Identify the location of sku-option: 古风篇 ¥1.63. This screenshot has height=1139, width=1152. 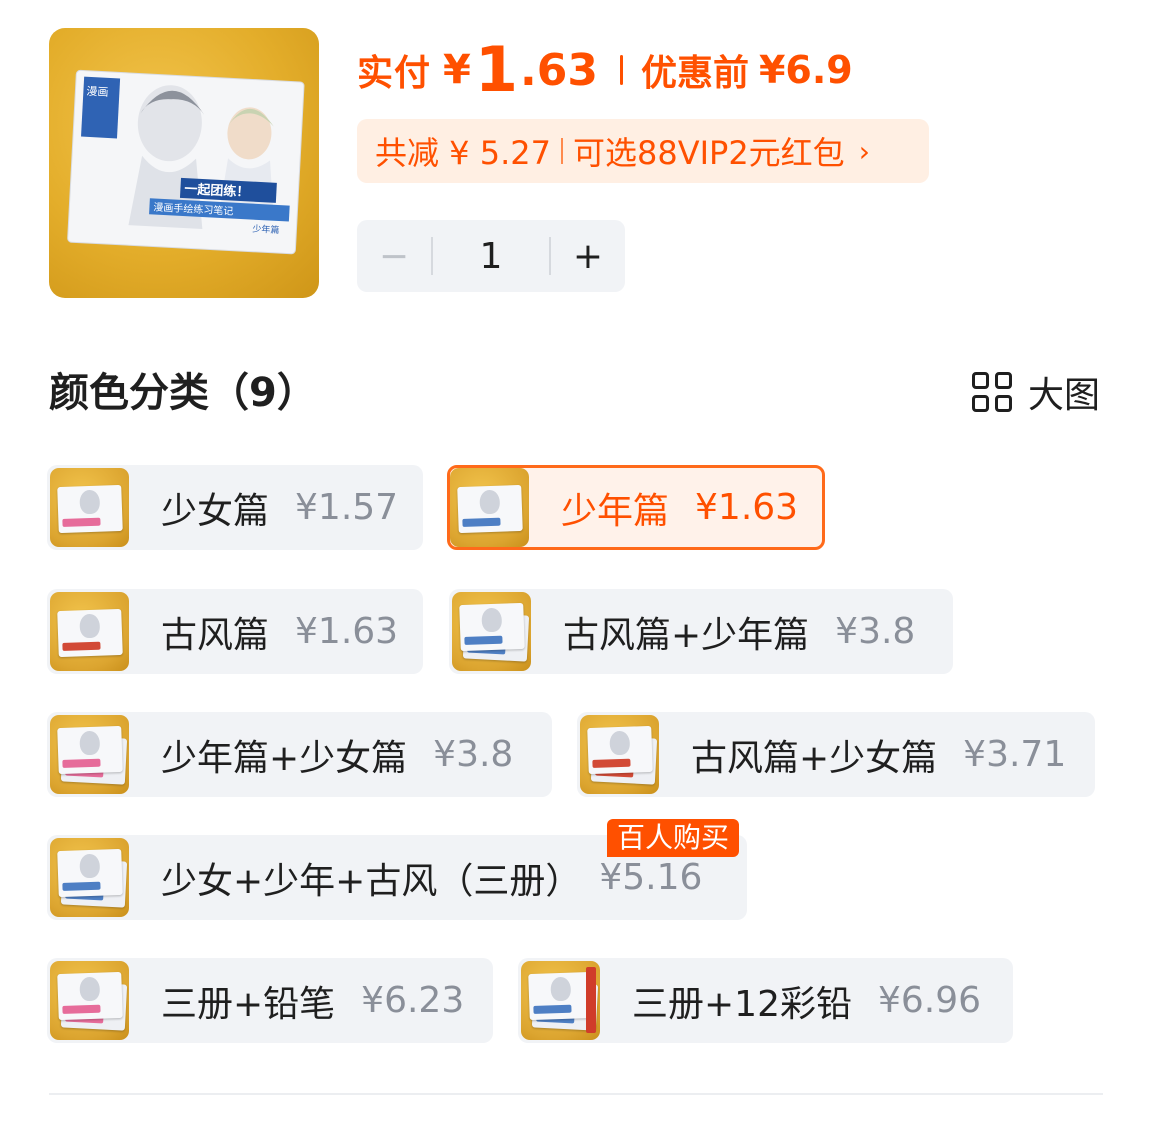
(235, 631).